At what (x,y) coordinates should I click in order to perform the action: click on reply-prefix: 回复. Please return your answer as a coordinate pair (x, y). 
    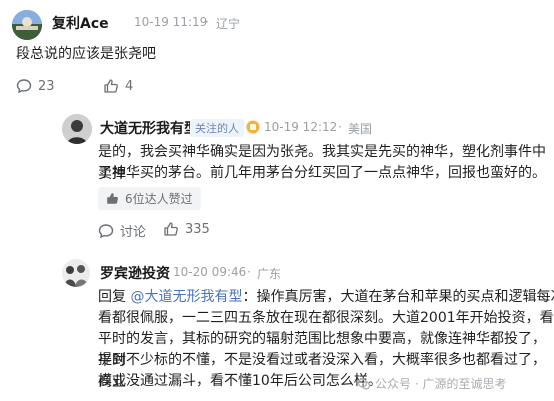
    Looking at the image, I should click on (112, 297).